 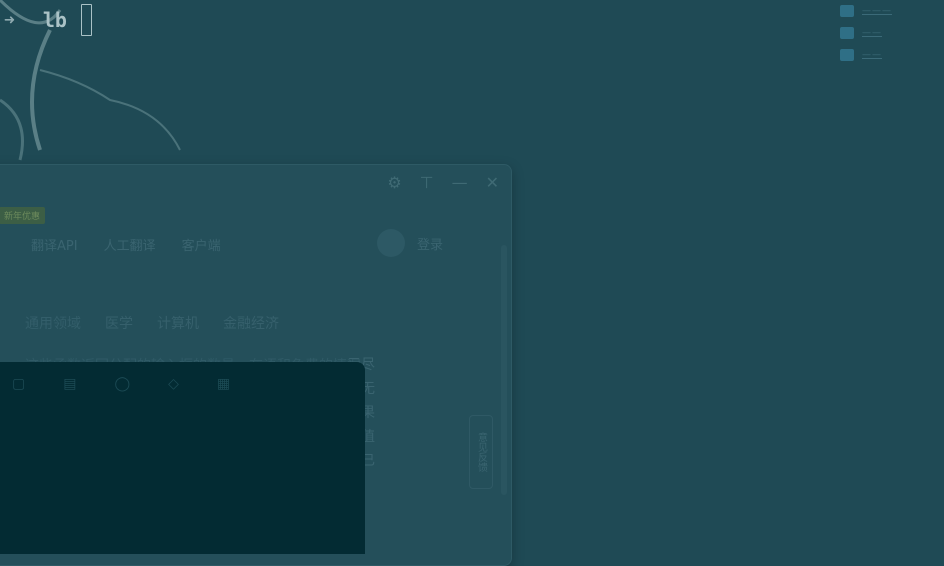 What do you see at coordinates (69, 384) in the screenshot?
I see `toolbar-icon-2: ▤` at bounding box center [69, 384].